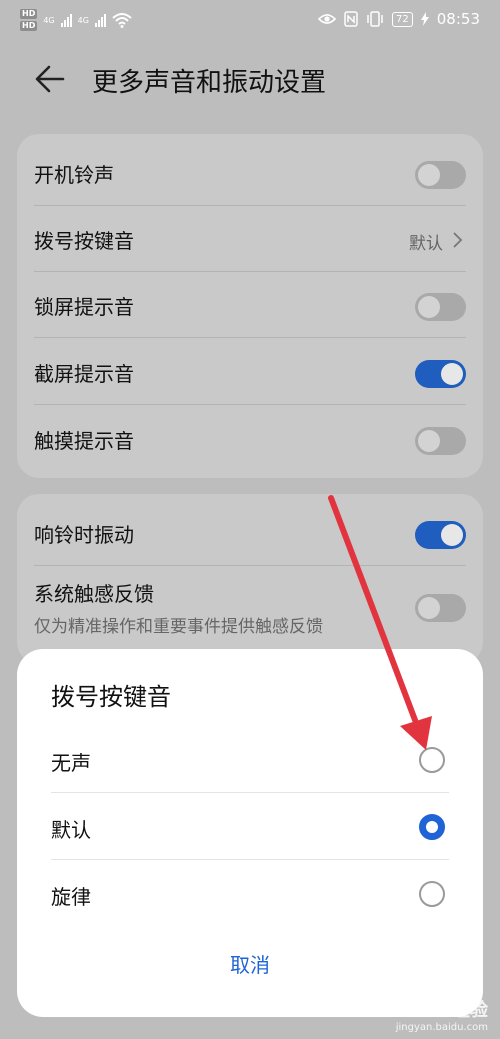 The image size is (500, 1039). What do you see at coordinates (426, 244) in the screenshot?
I see `setting-value: 默认` at bounding box center [426, 244].